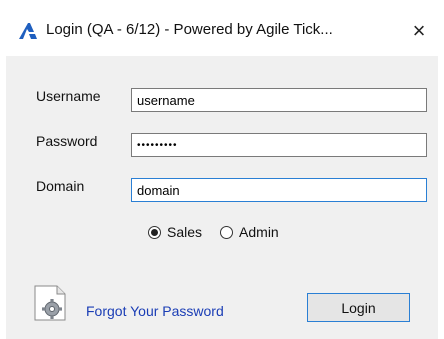 The height and width of the screenshot is (339, 444). I want to click on login-button: Login, so click(358, 307).